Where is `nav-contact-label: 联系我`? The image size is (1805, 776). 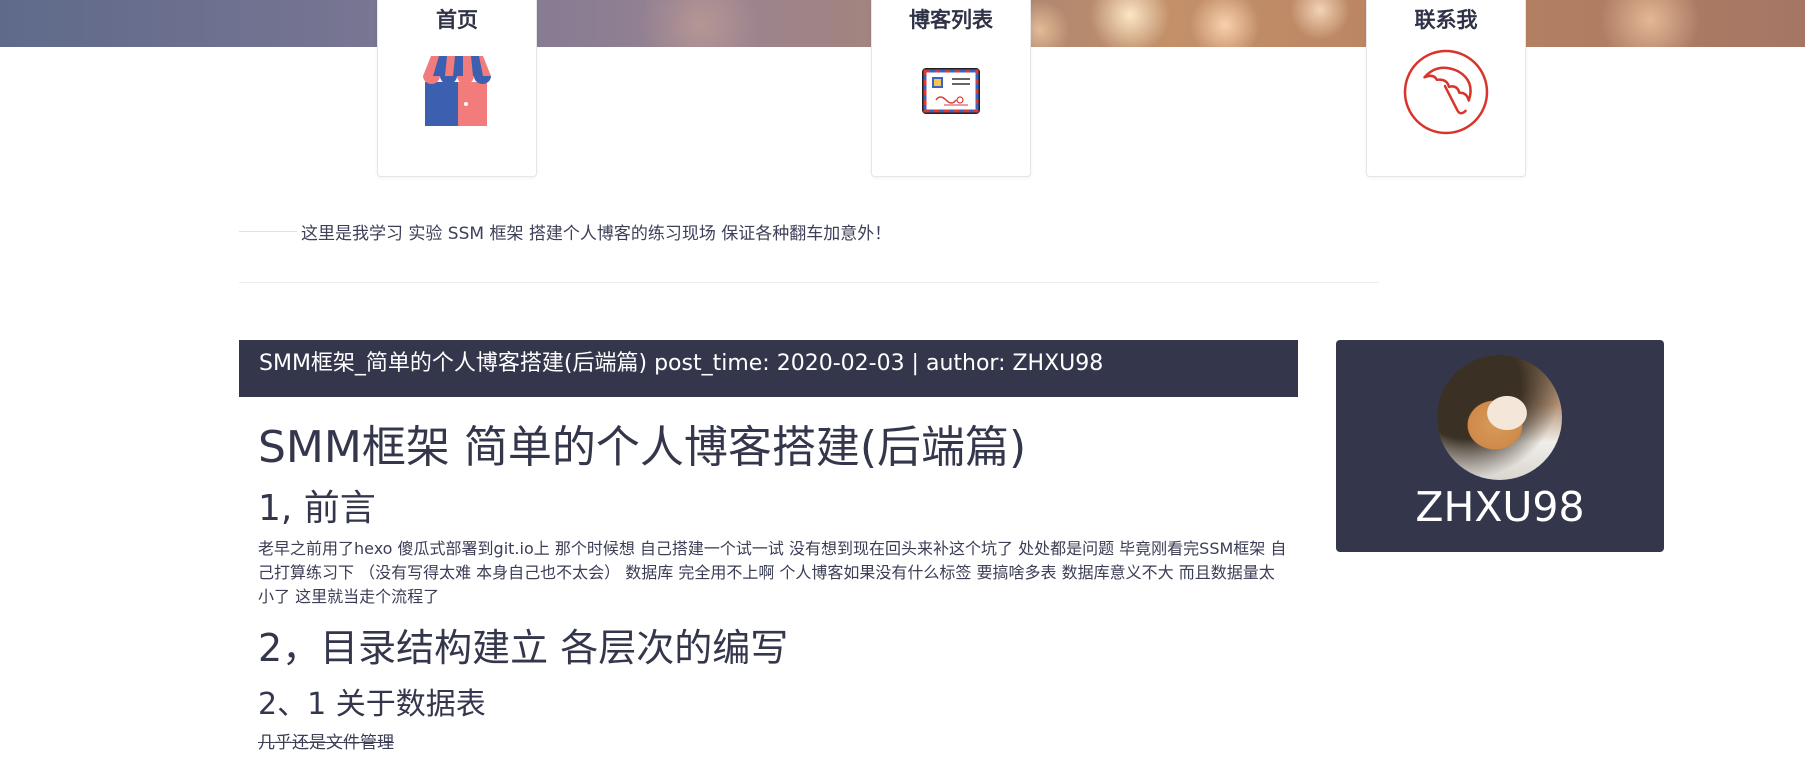 nav-contact-label: 联系我 is located at coordinates (1446, 20).